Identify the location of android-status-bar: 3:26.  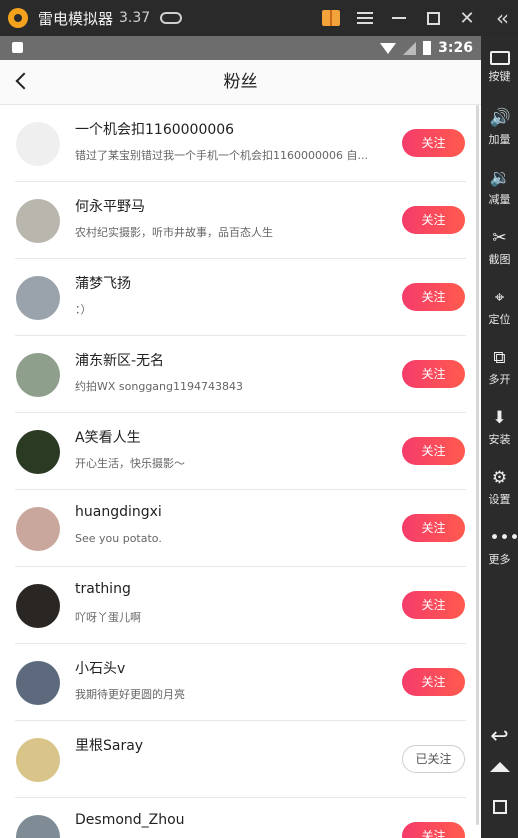
(240, 48).